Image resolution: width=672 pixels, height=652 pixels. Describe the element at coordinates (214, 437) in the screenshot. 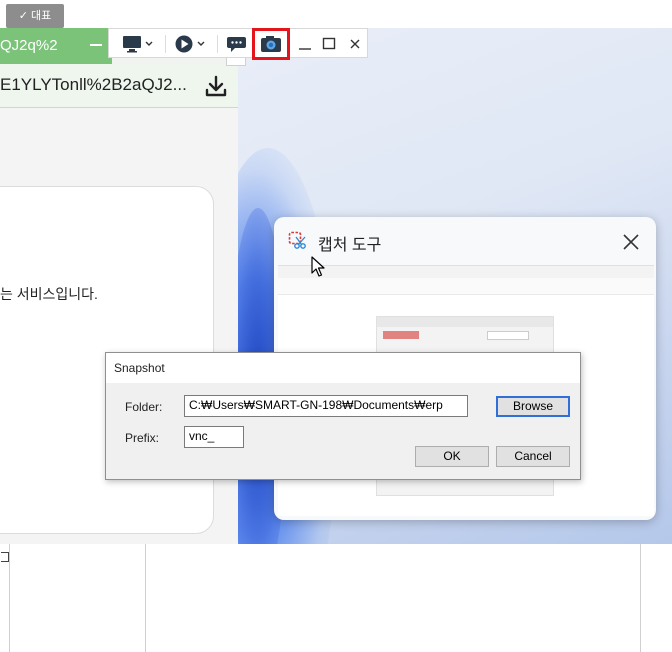

I see `prefix-field: vnc_` at that location.